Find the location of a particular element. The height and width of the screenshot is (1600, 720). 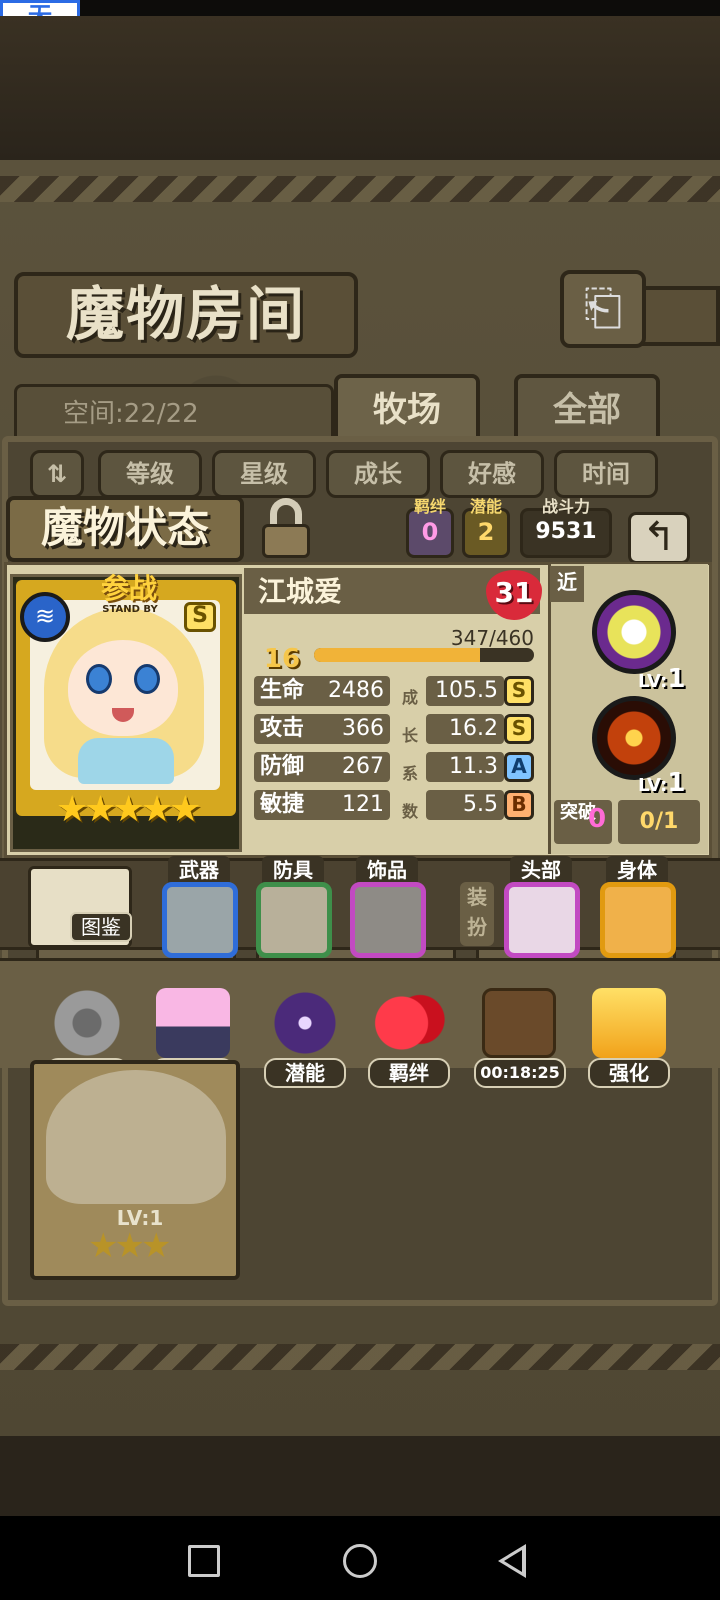

stat-value: 121 is located at coordinates (363, 804).